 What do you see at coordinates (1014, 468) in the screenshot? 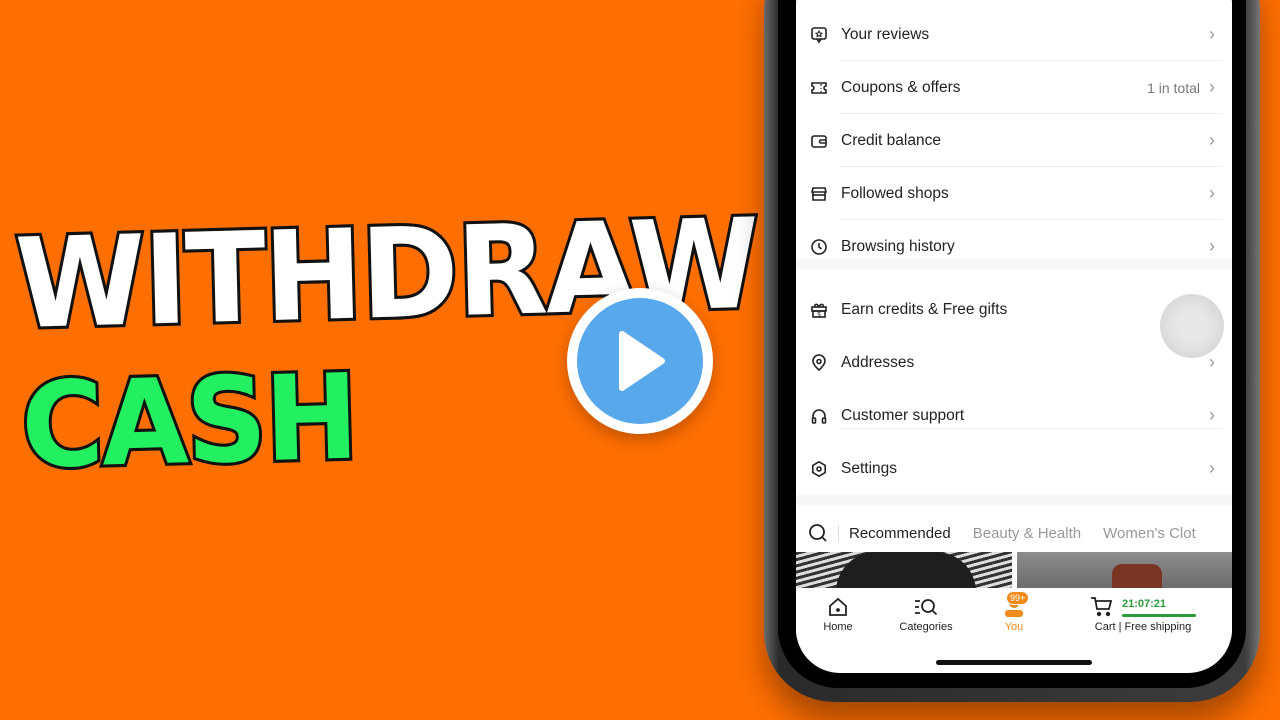
I see `menu-item-settings: Settings ›` at bounding box center [1014, 468].